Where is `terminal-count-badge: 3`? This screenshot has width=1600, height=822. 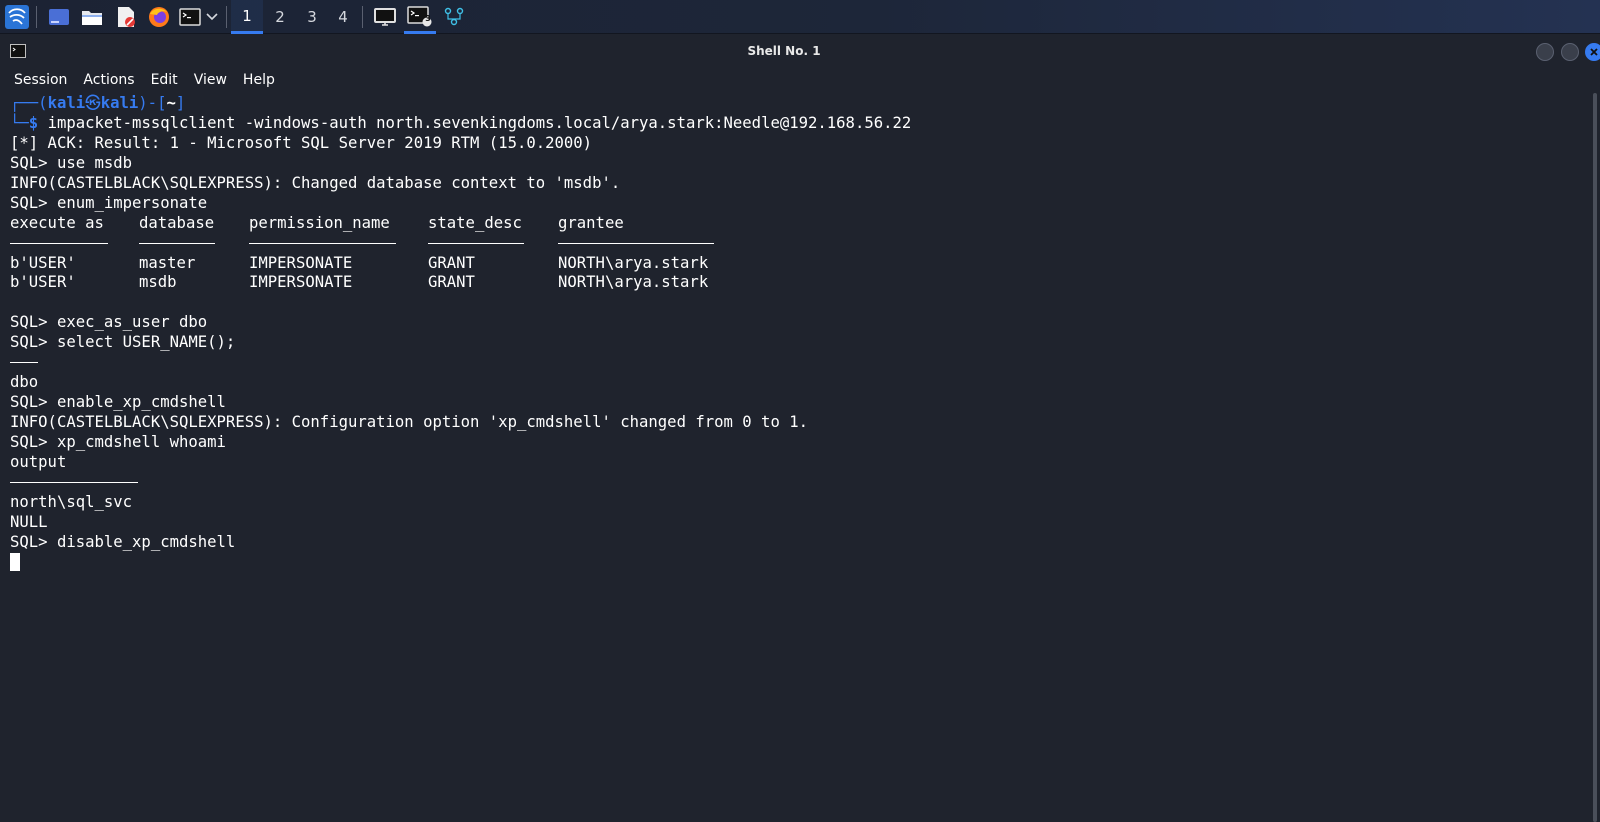 terminal-count-badge: 3 is located at coordinates (428, 18).